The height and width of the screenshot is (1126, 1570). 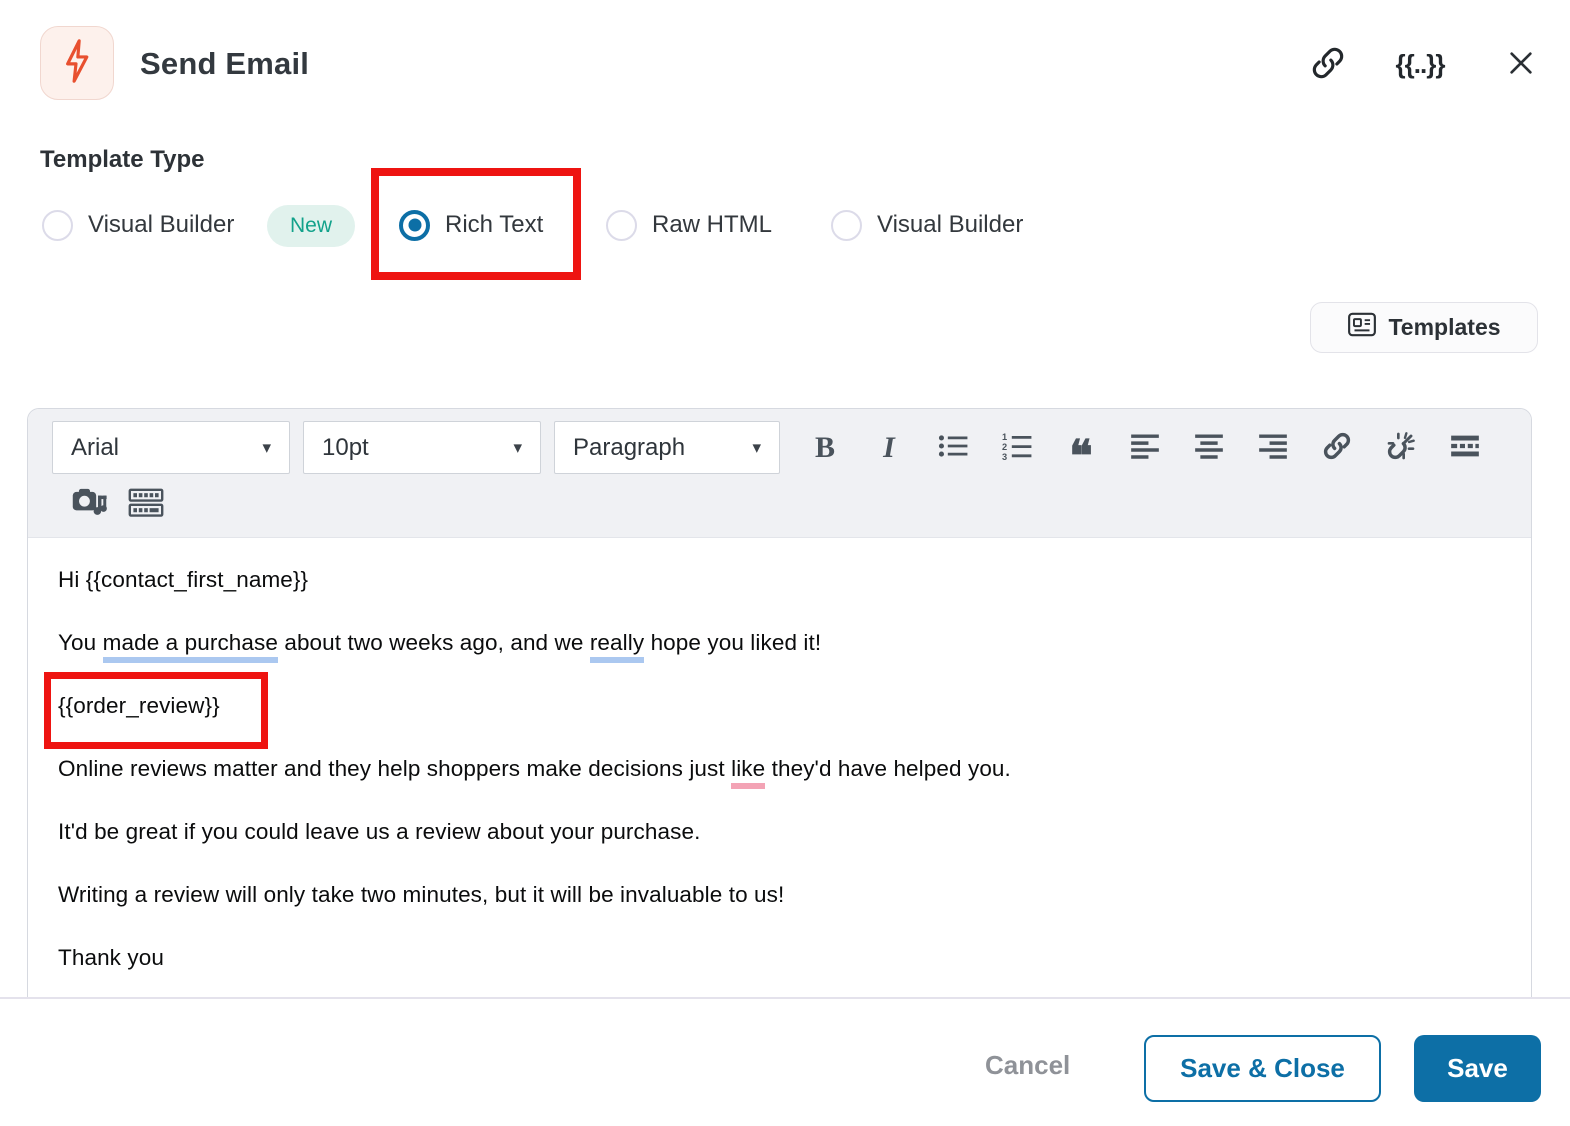 I want to click on close-icon, so click(x=1521, y=64).